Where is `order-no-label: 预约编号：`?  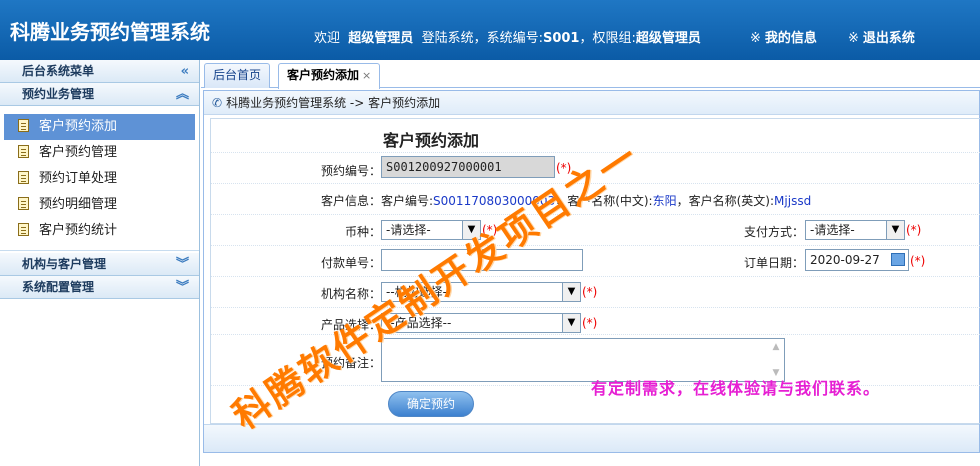 order-no-label: 预约编号： is located at coordinates (351, 171).